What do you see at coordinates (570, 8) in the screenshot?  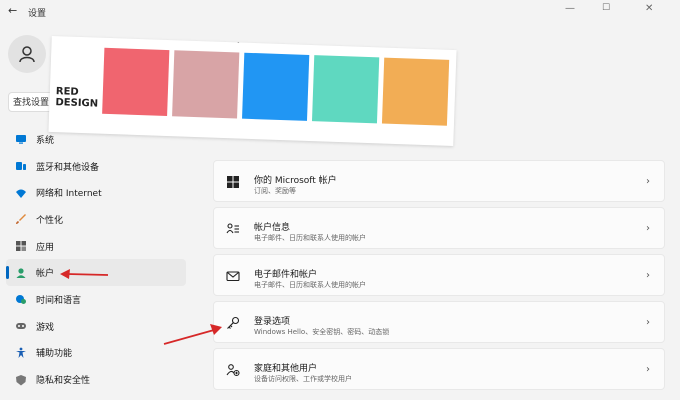 I see `minimize-icon: —` at bounding box center [570, 8].